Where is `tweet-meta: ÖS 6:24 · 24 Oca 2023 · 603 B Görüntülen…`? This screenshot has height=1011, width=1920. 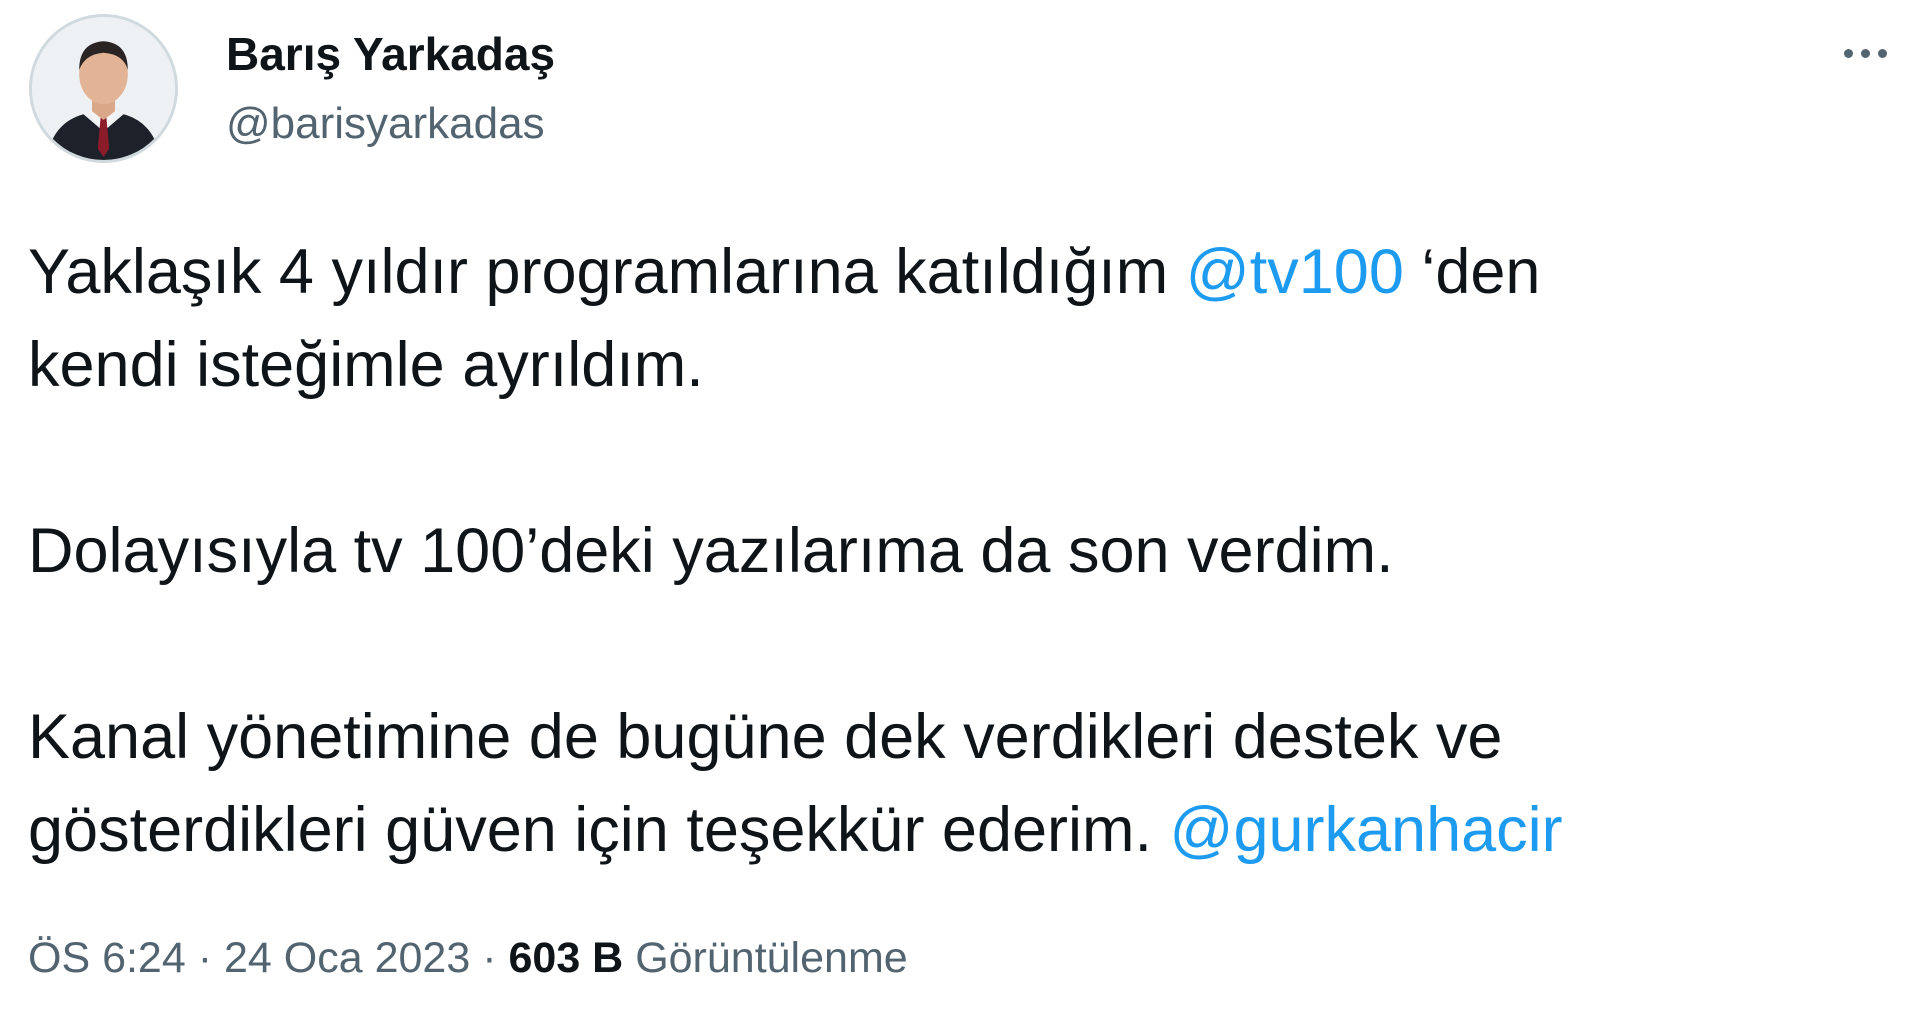 tweet-meta: ÖS 6:24 · 24 Oca 2023 · 603 B Görüntülen… is located at coordinates (468, 958).